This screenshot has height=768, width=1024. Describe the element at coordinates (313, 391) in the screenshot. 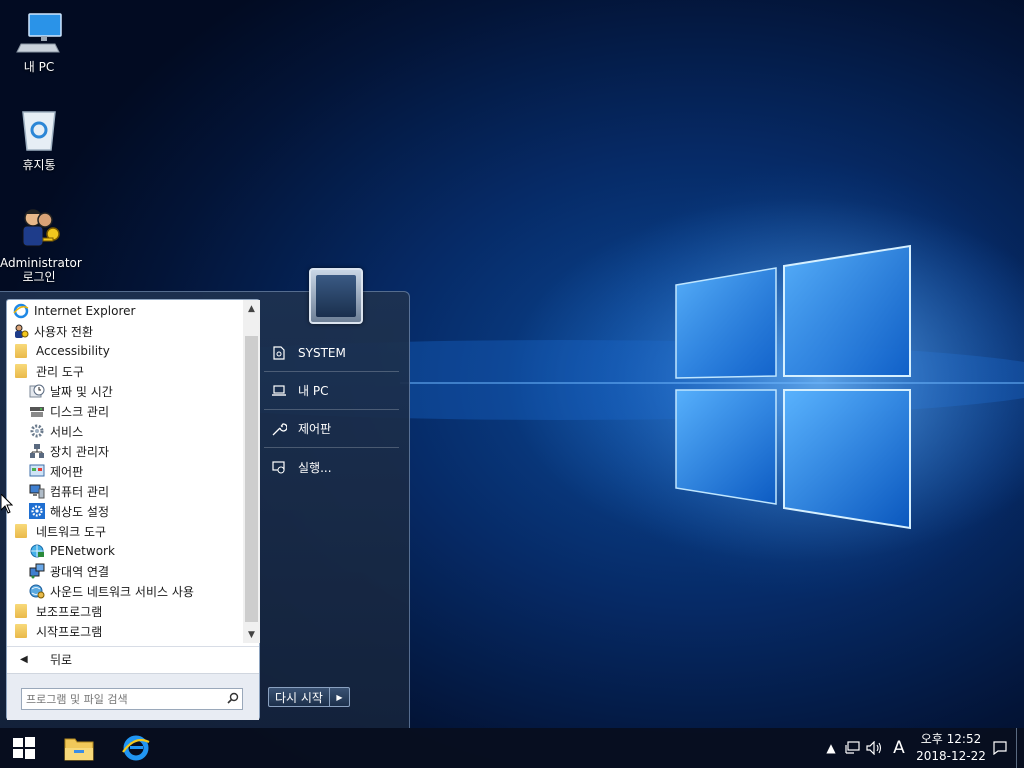

I see `right-item-label: 내 PC` at that location.